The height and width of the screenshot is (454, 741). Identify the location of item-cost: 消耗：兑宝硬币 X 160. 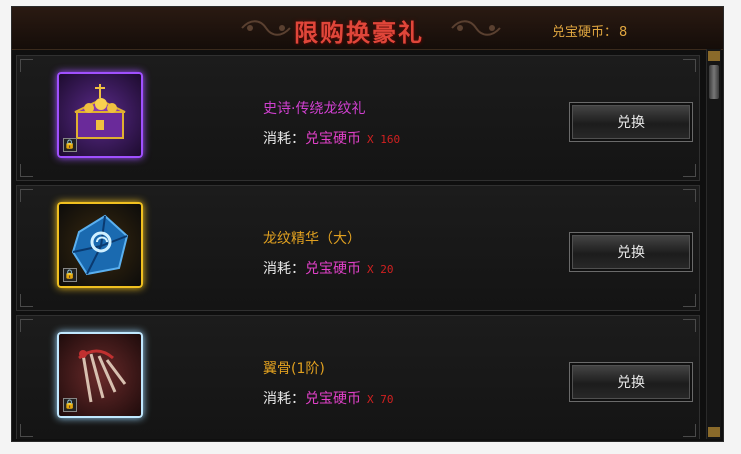
(331, 138).